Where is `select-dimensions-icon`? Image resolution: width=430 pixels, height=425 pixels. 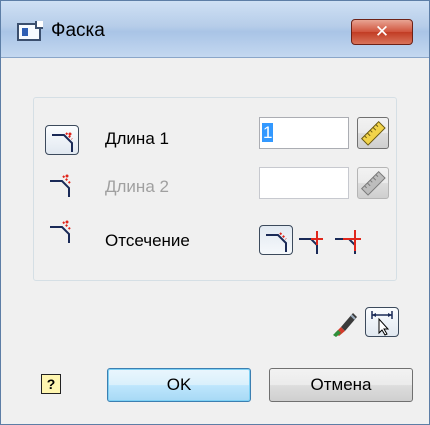
select-dimensions-icon is located at coordinates (382, 323).